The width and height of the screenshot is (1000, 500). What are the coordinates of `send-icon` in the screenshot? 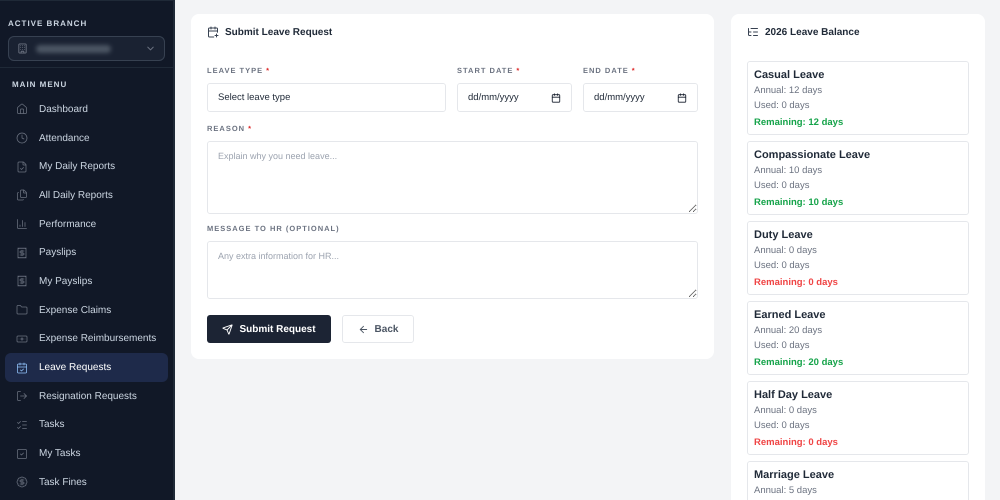 It's located at (228, 329).